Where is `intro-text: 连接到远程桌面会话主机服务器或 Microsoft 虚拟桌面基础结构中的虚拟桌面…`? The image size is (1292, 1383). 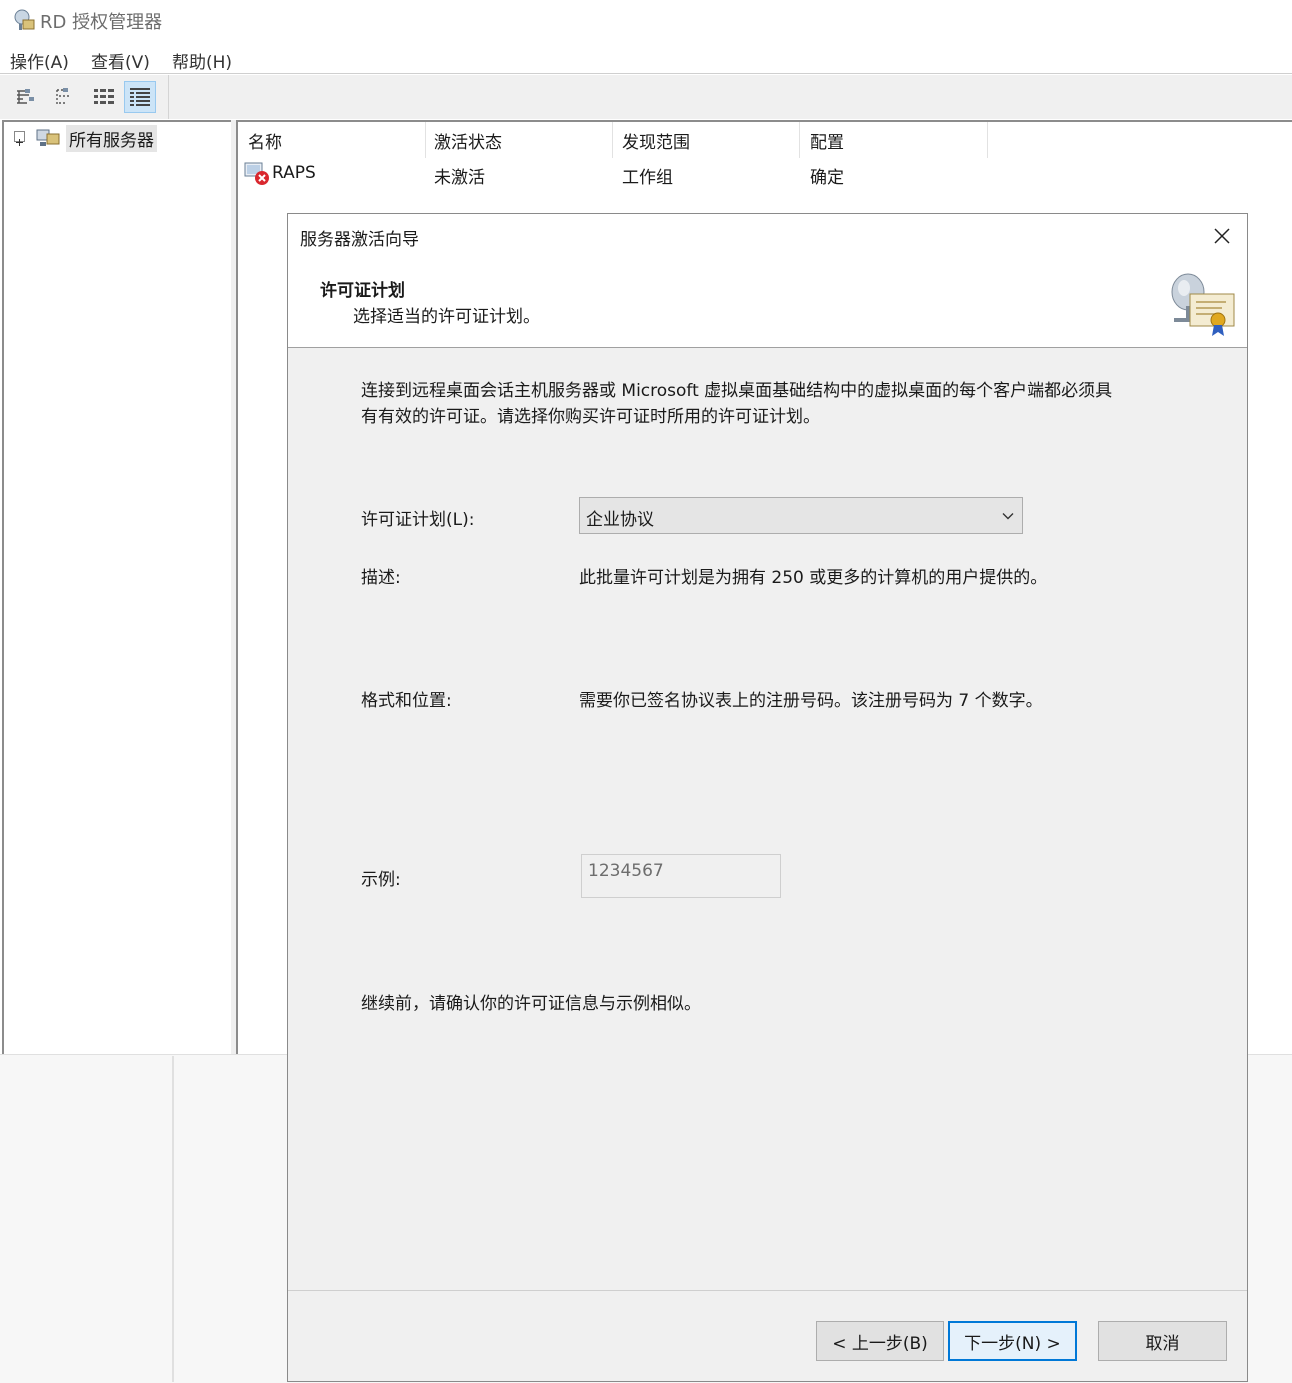
intro-text: 连接到远程桌面会话主机服务器或 Microsoft 虚拟桌面基础结构中的虚拟桌面… is located at coordinates (737, 404).